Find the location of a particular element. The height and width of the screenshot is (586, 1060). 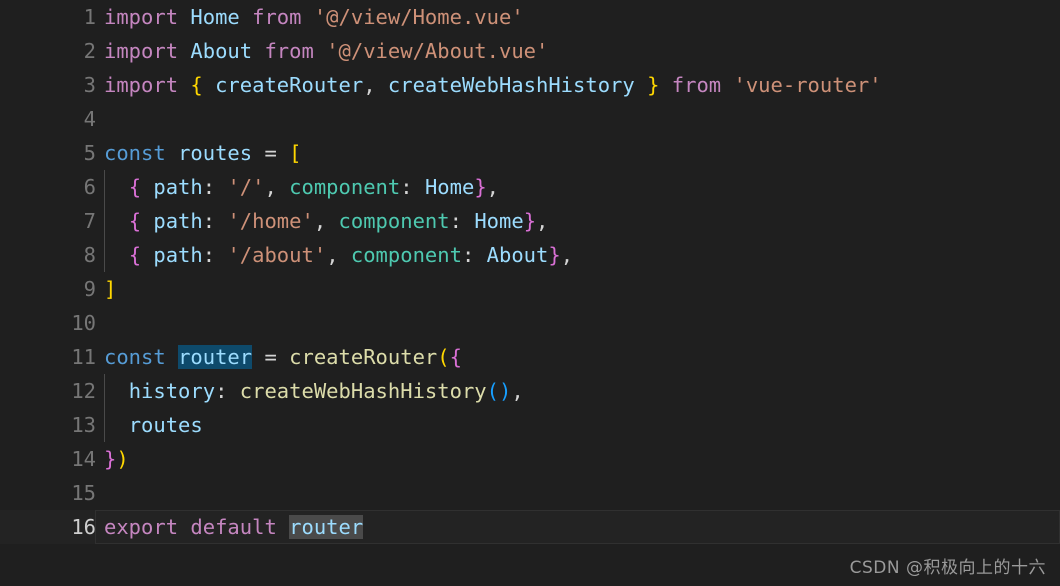

code-token: component is located at coordinates (406, 255).